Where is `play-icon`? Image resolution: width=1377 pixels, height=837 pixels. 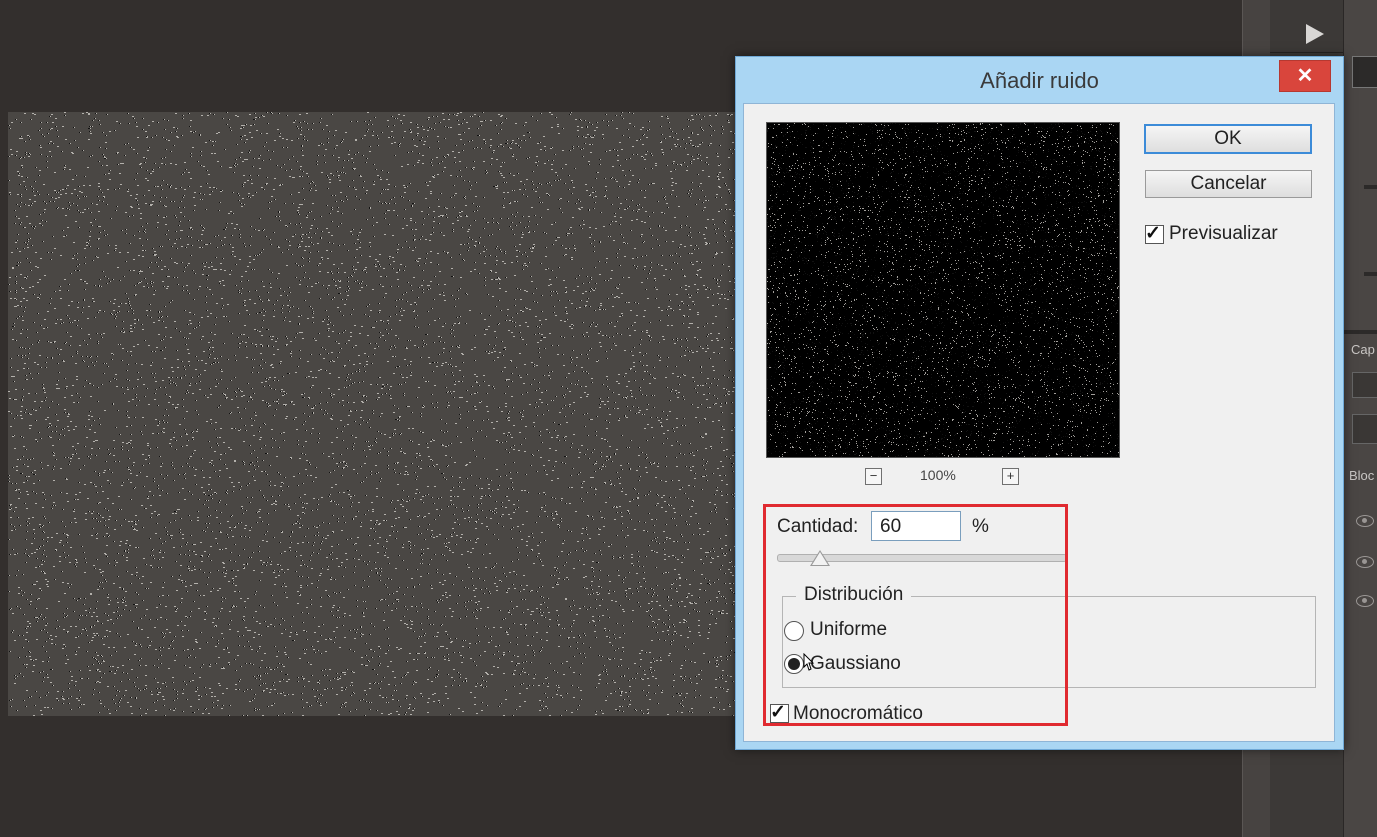 play-icon is located at coordinates (1315, 34).